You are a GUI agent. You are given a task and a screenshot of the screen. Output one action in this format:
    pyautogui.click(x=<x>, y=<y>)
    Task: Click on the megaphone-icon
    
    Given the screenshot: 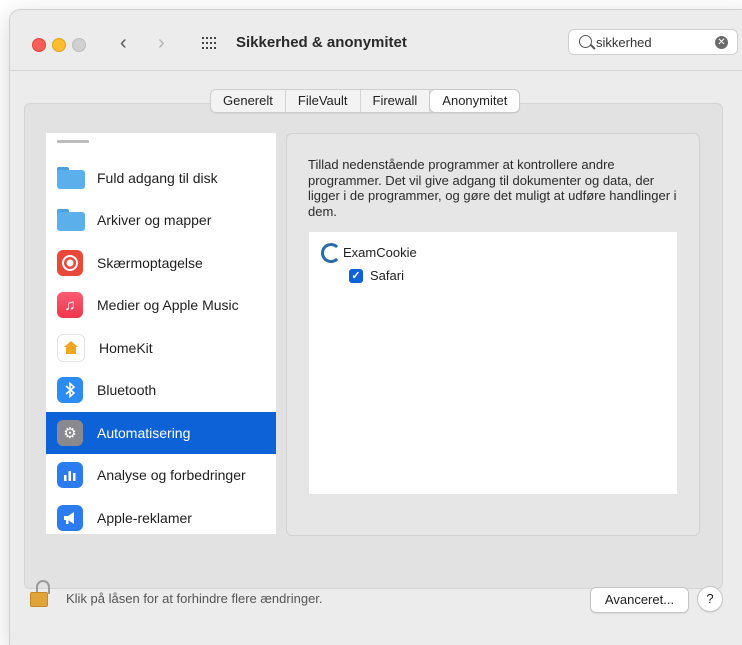 What is the action you would take?
    pyautogui.click(x=70, y=518)
    